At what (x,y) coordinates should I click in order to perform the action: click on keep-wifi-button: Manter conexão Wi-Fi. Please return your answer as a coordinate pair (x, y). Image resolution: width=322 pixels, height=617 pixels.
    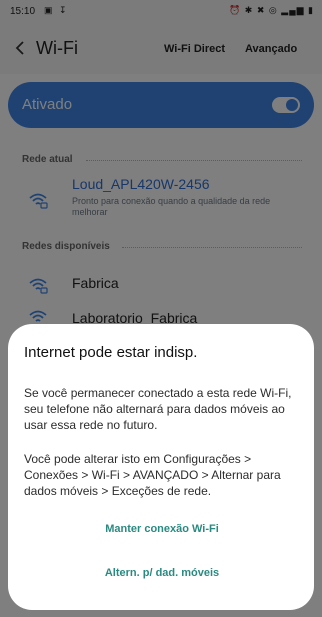
    Looking at the image, I should click on (162, 529).